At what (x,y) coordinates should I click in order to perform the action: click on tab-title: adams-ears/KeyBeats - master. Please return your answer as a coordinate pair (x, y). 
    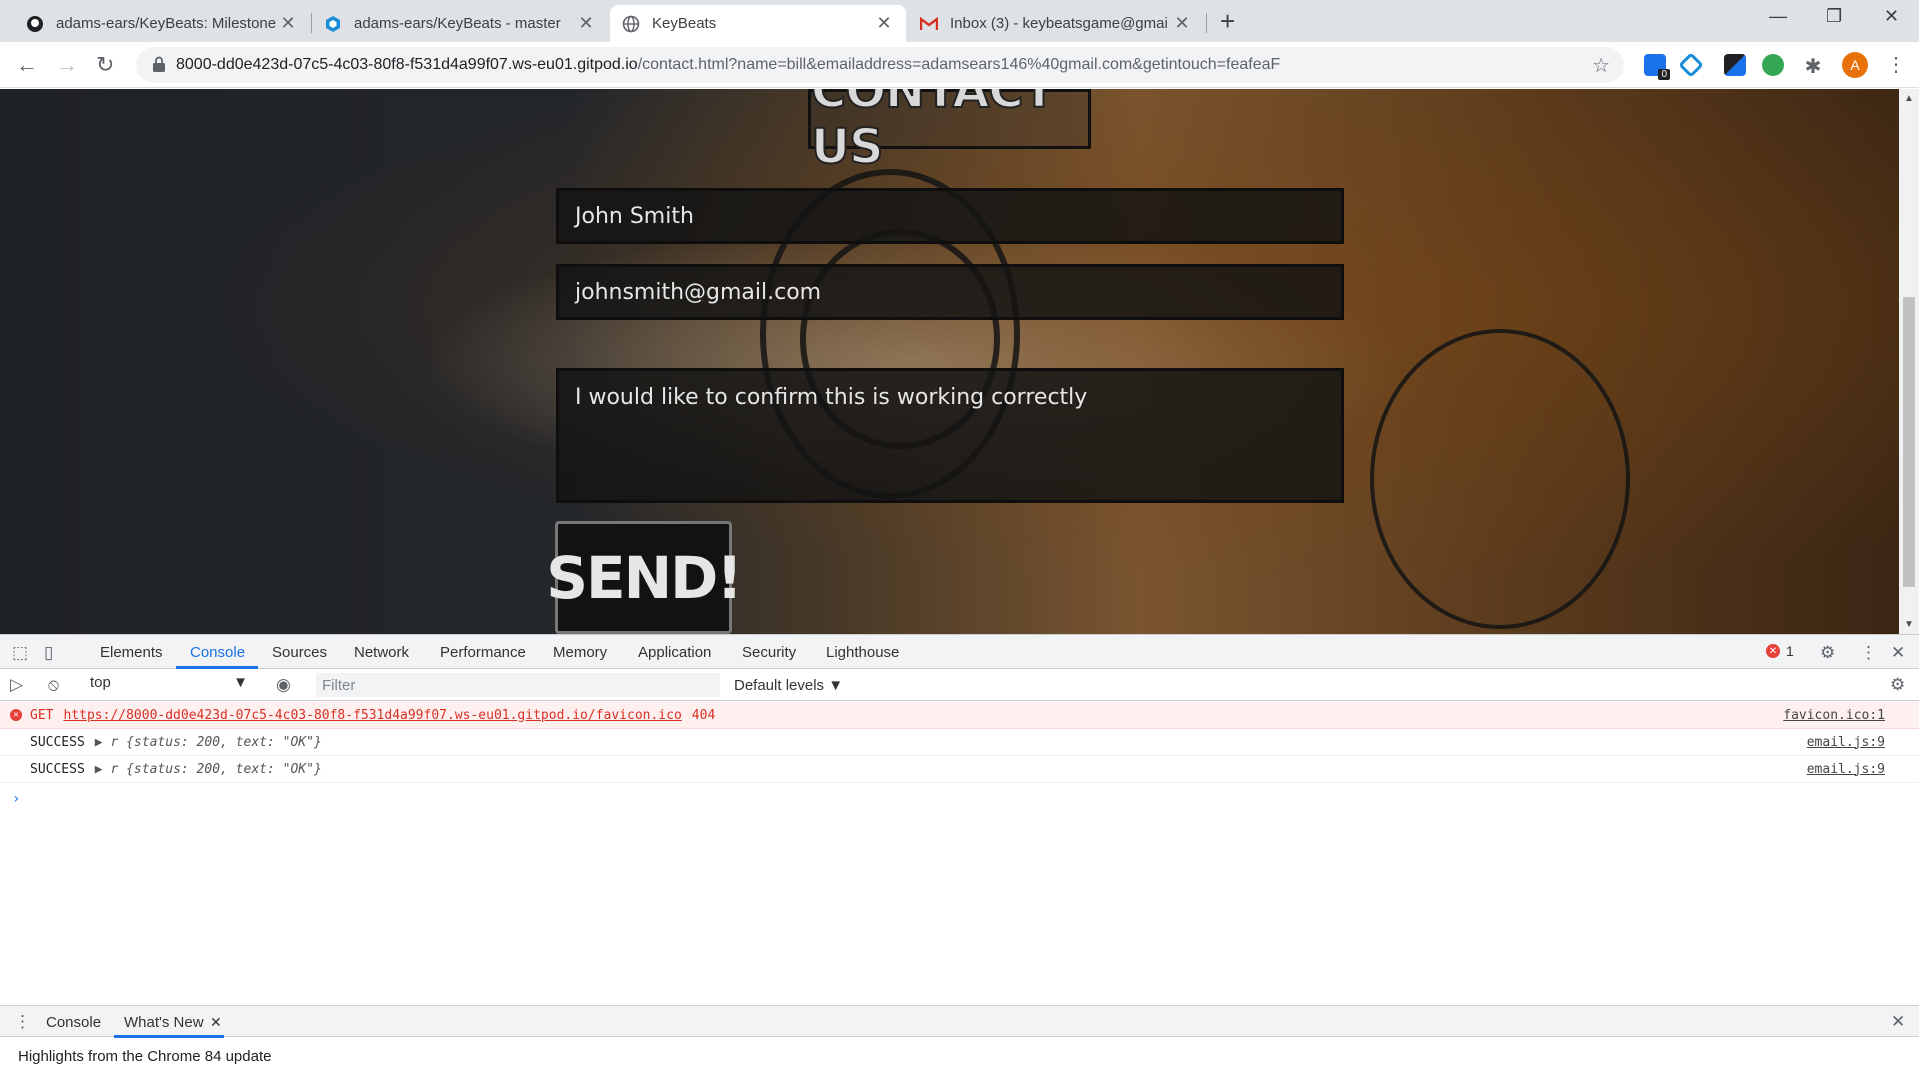
    Looking at the image, I should click on (457, 23).